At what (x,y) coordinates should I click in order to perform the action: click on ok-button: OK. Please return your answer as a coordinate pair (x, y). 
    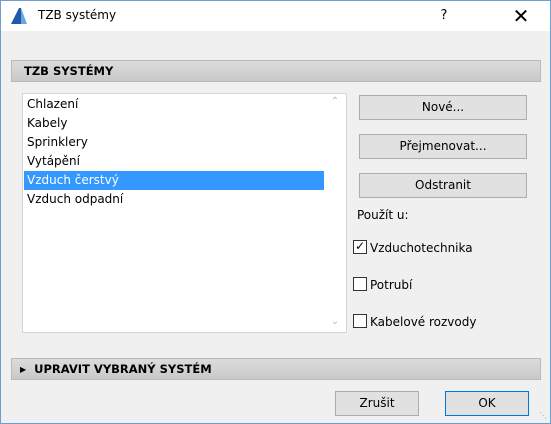
    Looking at the image, I should click on (487, 403).